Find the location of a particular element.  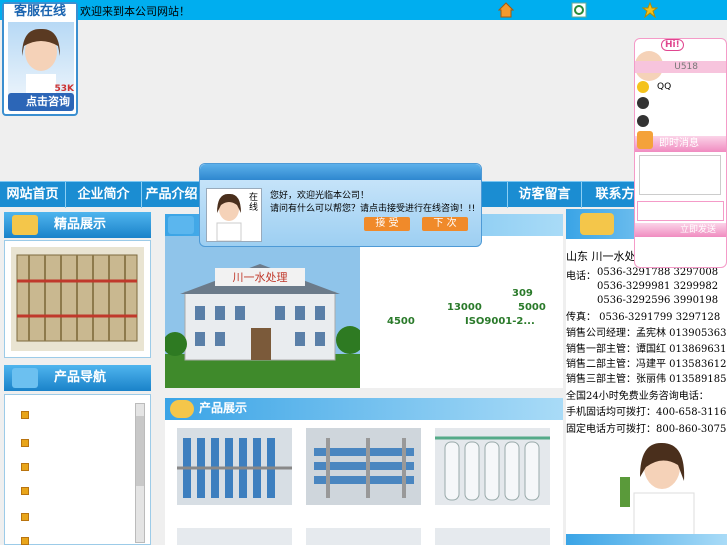

product-nav-list is located at coordinates (77, 469).